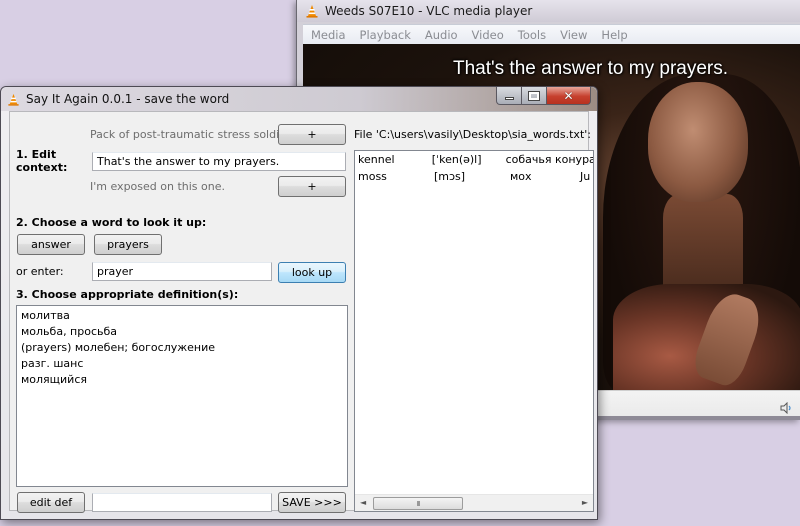 Image resolution: width=800 pixels, height=526 pixels. Describe the element at coordinates (548, 11) in the screenshot. I see `vlc-titlebar: Weeds S07E10 - VLC media player` at that location.